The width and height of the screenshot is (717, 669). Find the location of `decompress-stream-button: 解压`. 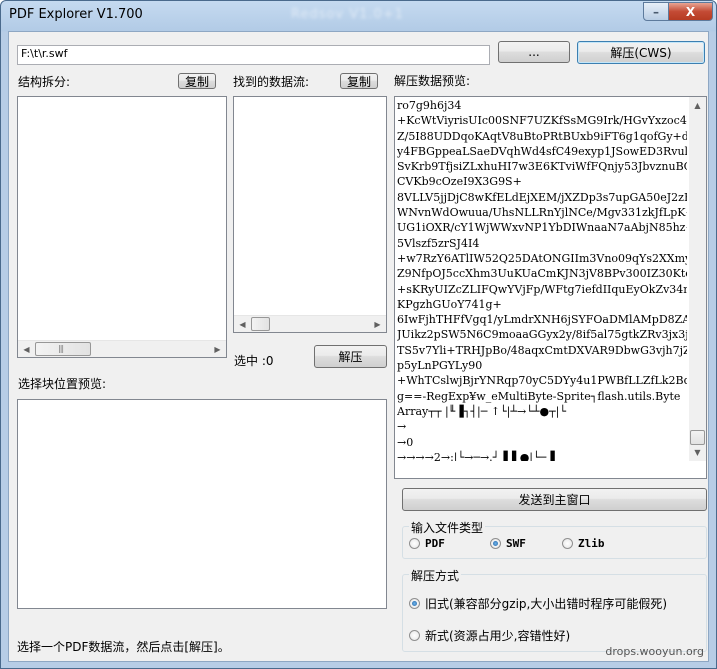

decompress-stream-button: 解压 is located at coordinates (350, 356).